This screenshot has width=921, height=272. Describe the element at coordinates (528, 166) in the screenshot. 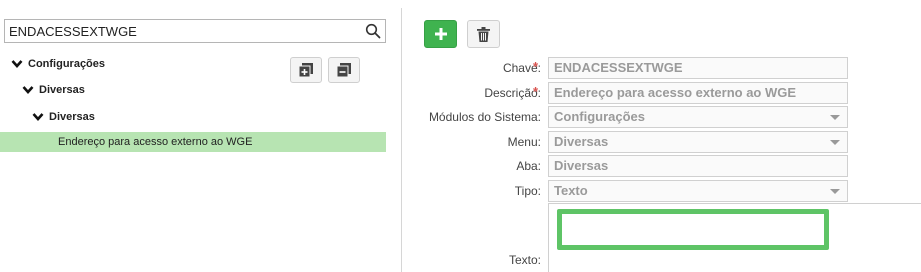

I see `aba-label: Aba:` at that location.